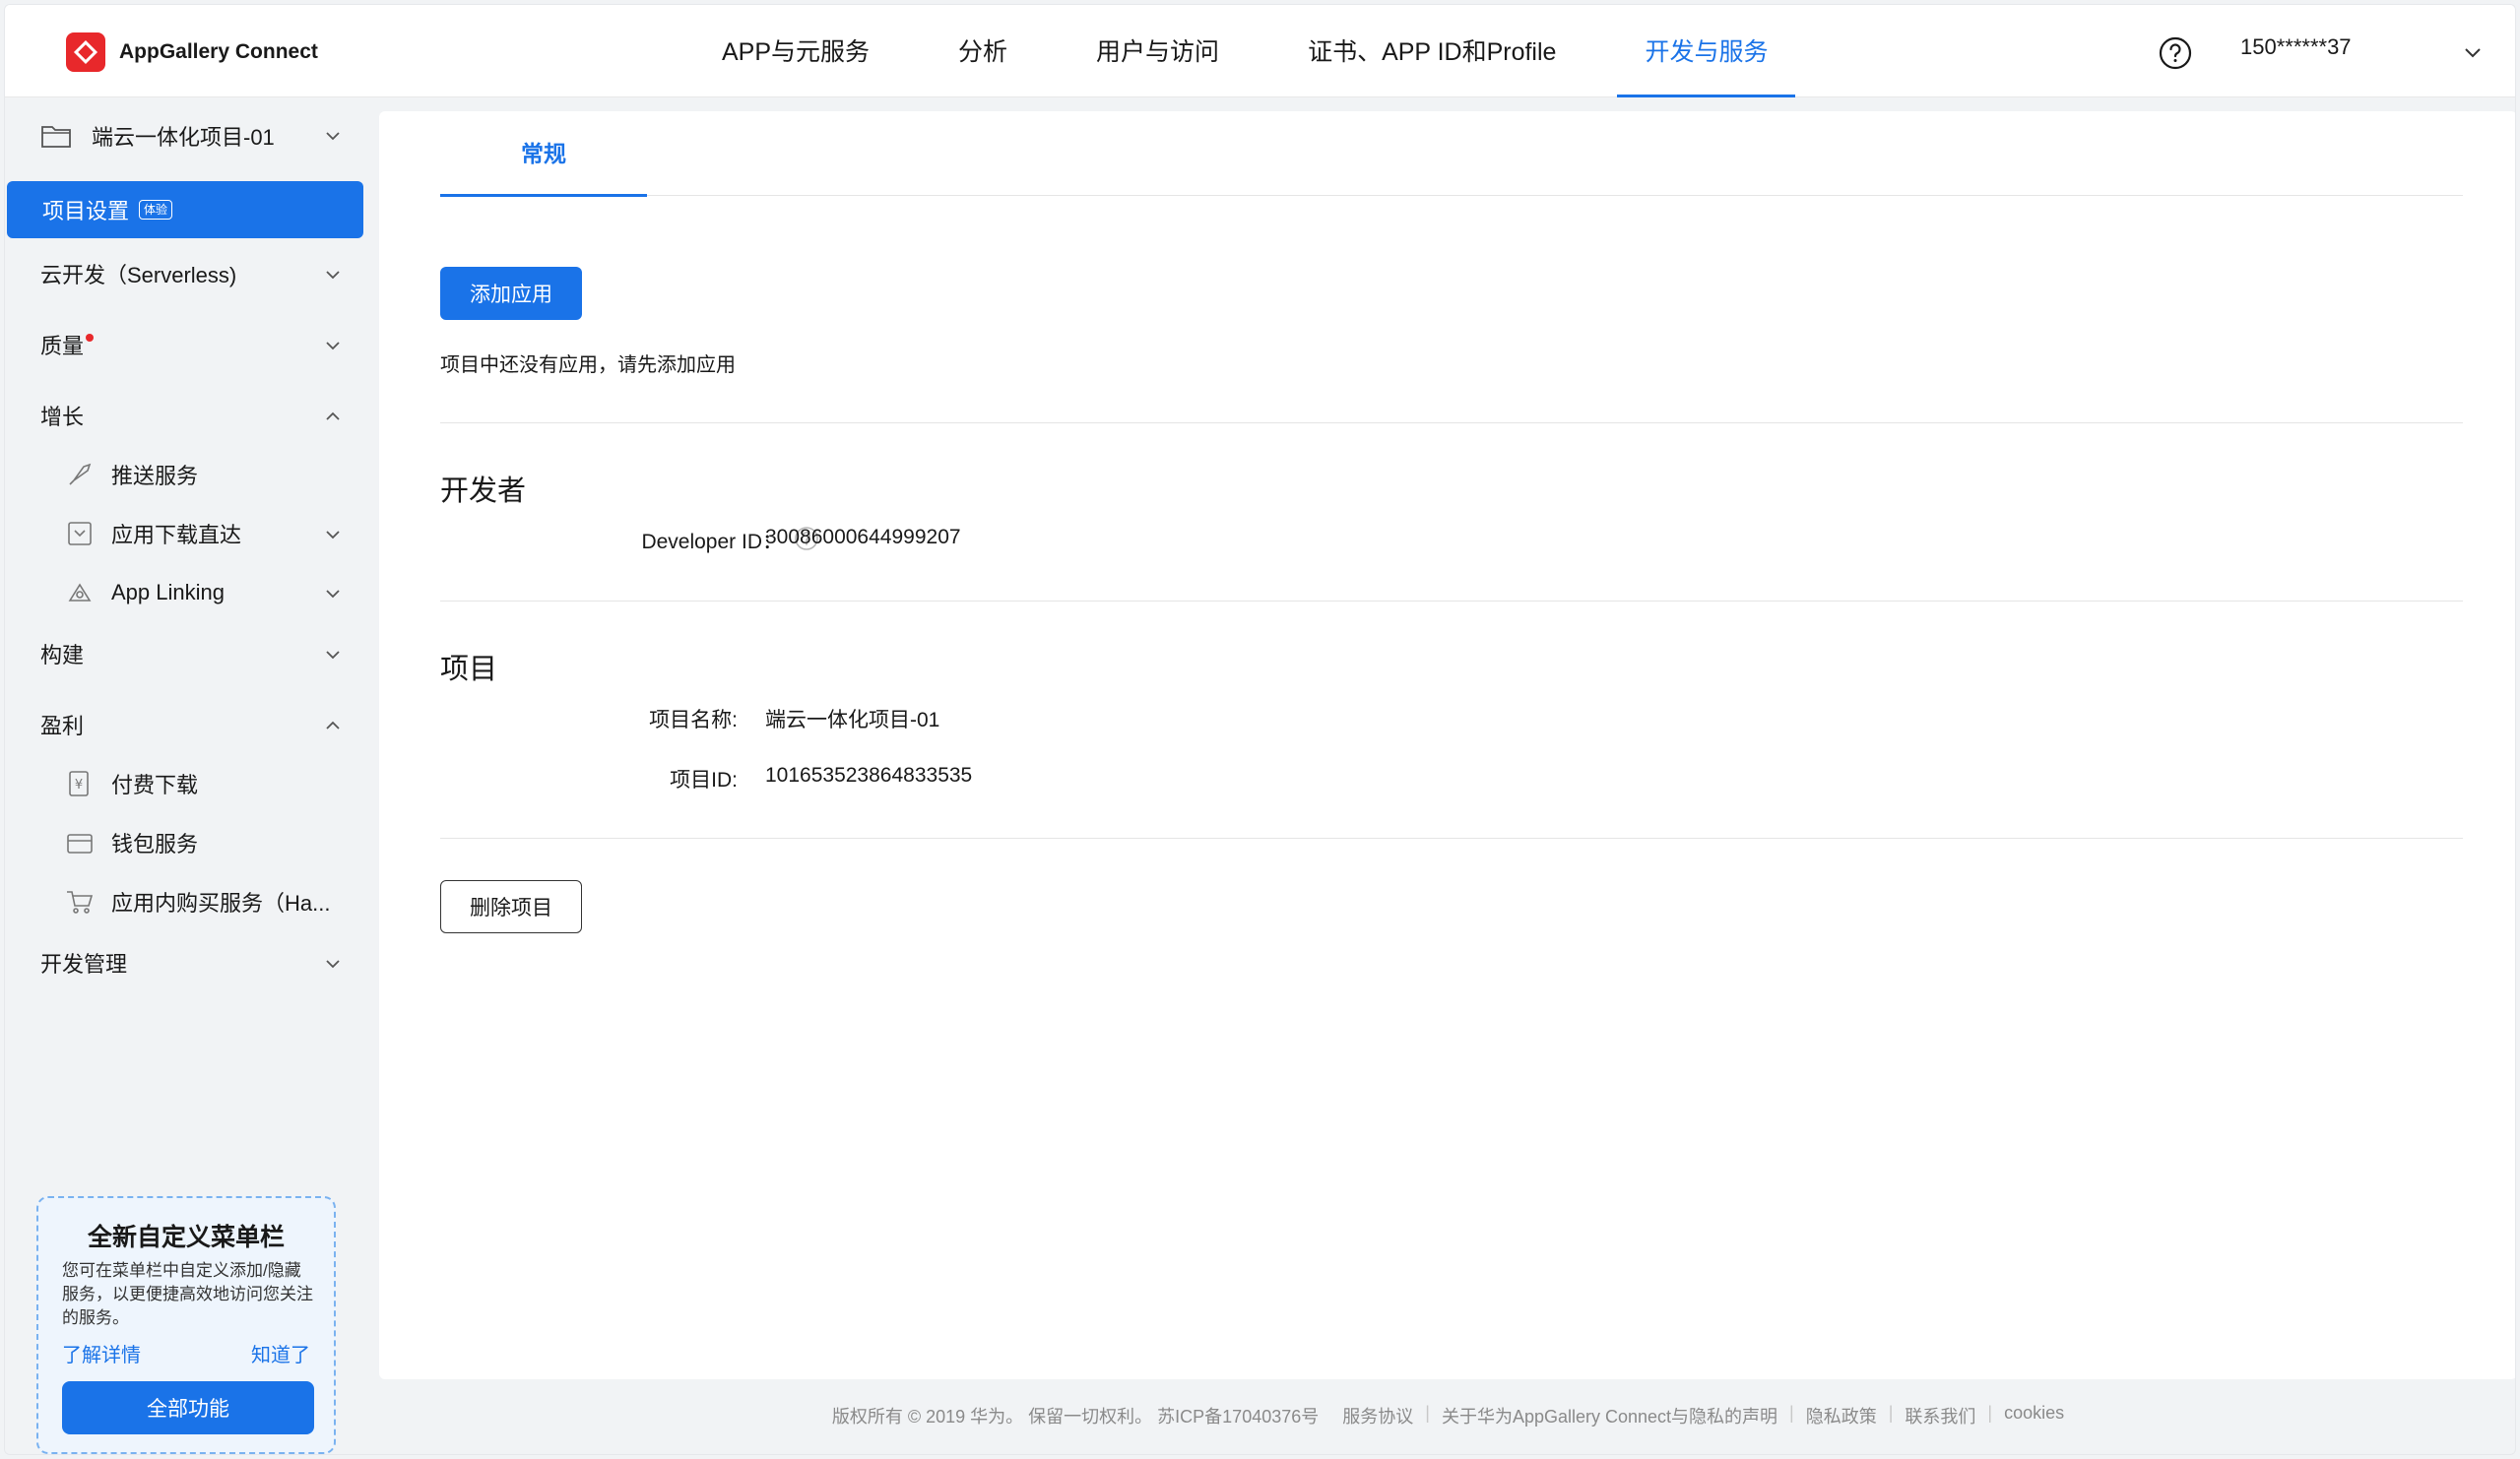  What do you see at coordinates (90, 338) in the screenshot?
I see `notification-dot` at bounding box center [90, 338].